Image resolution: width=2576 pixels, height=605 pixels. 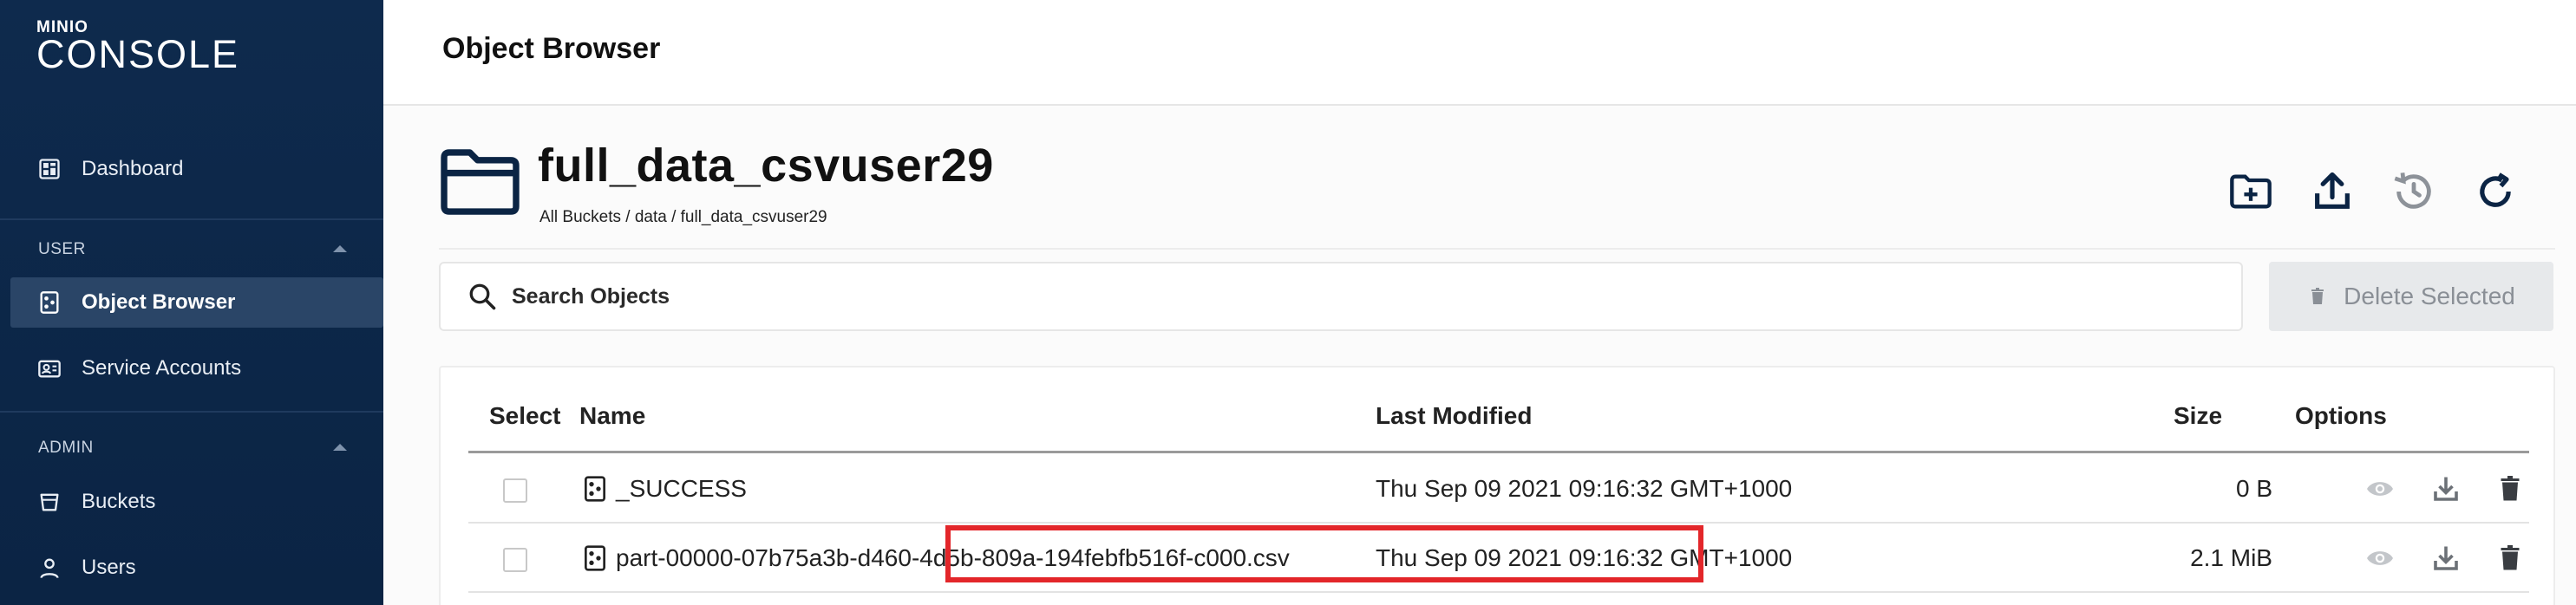 What do you see at coordinates (2198, 416) in the screenshot?
I see `column-header-size: Size` at bounding box center [2198, 416].